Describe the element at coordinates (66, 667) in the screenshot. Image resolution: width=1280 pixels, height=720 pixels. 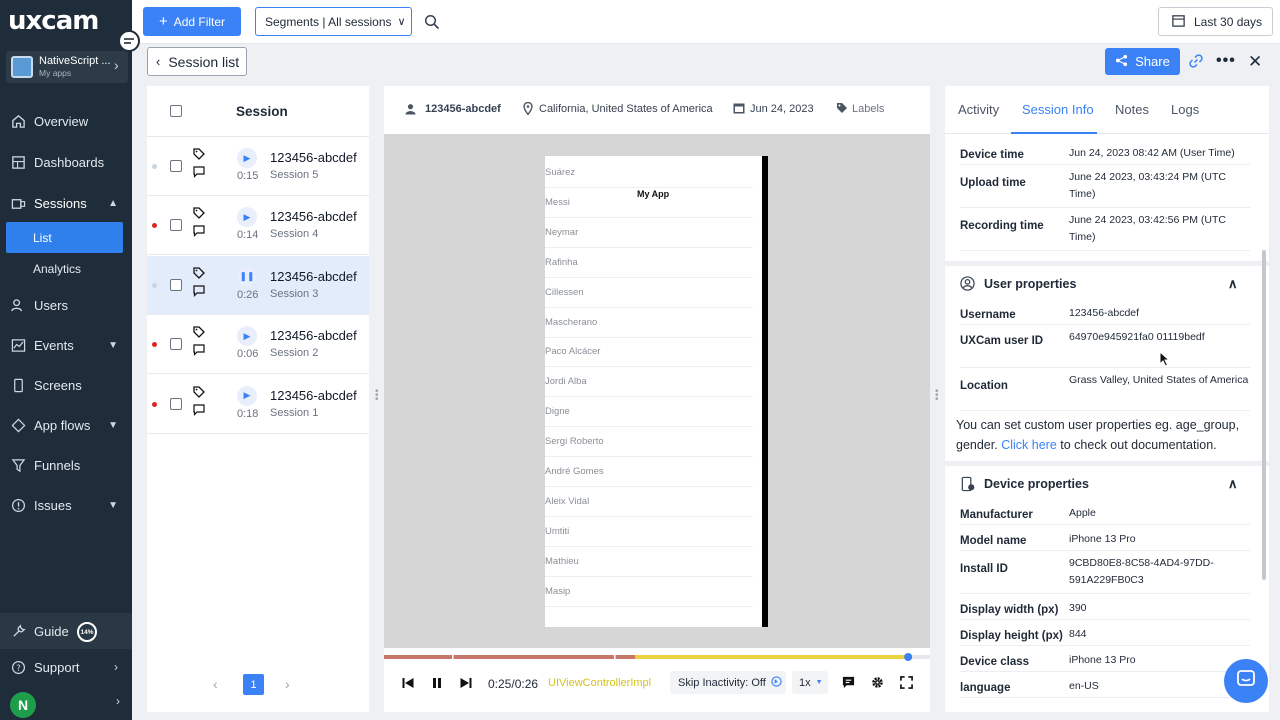
I see `nav-support: ? Support ›` at that location.